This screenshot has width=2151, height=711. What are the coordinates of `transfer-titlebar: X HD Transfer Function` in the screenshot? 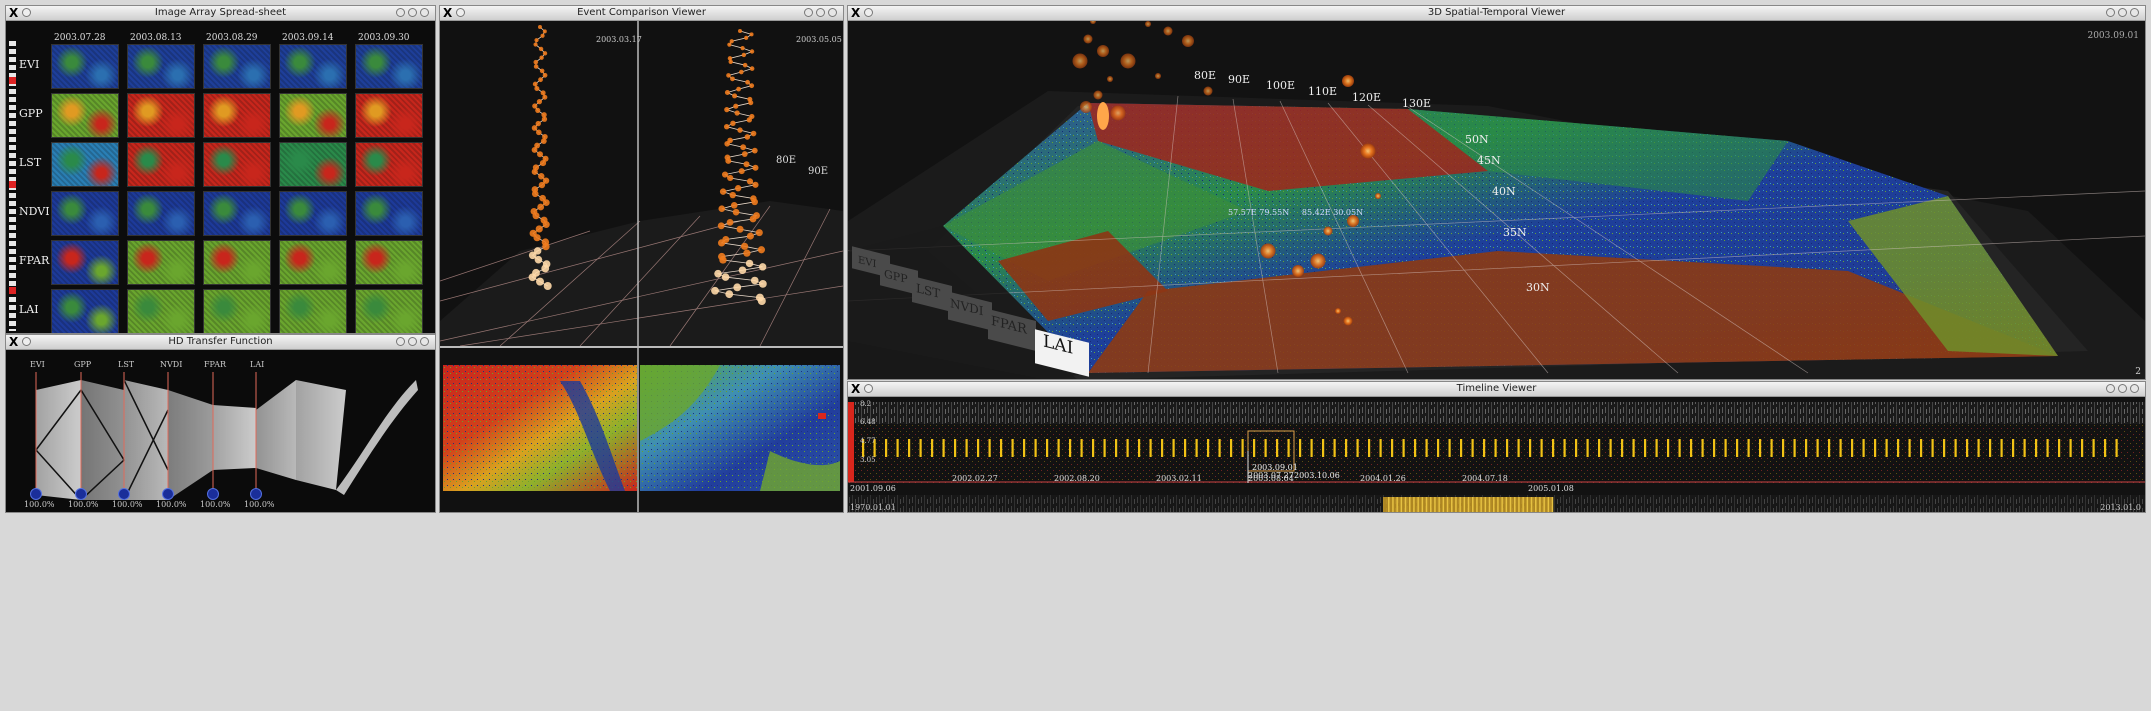 It's located at (220, 342).